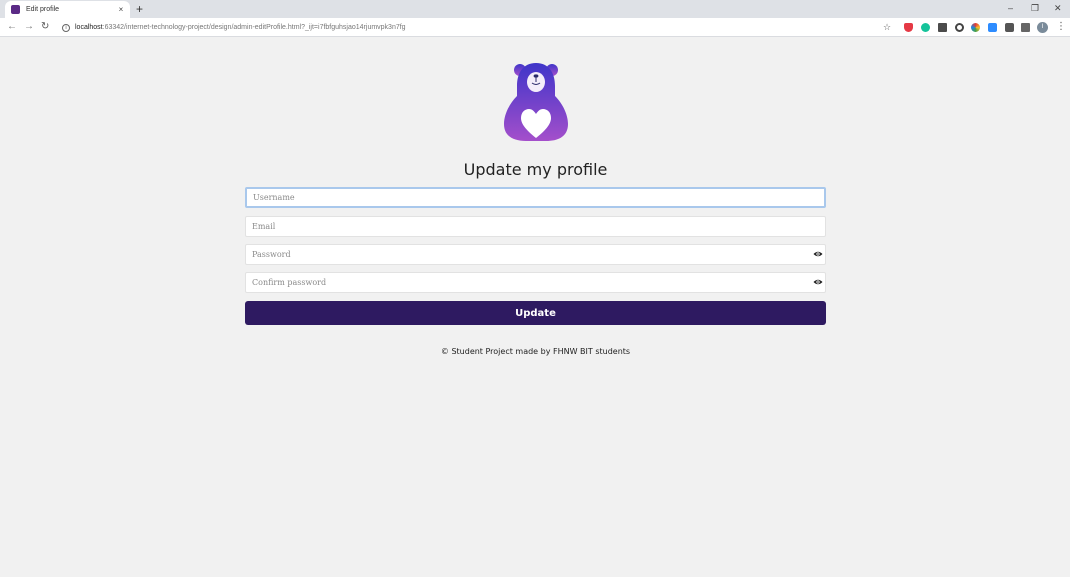 The width and height of the screenshot is (1070, 577). I want to click on confirm-password-input, so click(535, 282).